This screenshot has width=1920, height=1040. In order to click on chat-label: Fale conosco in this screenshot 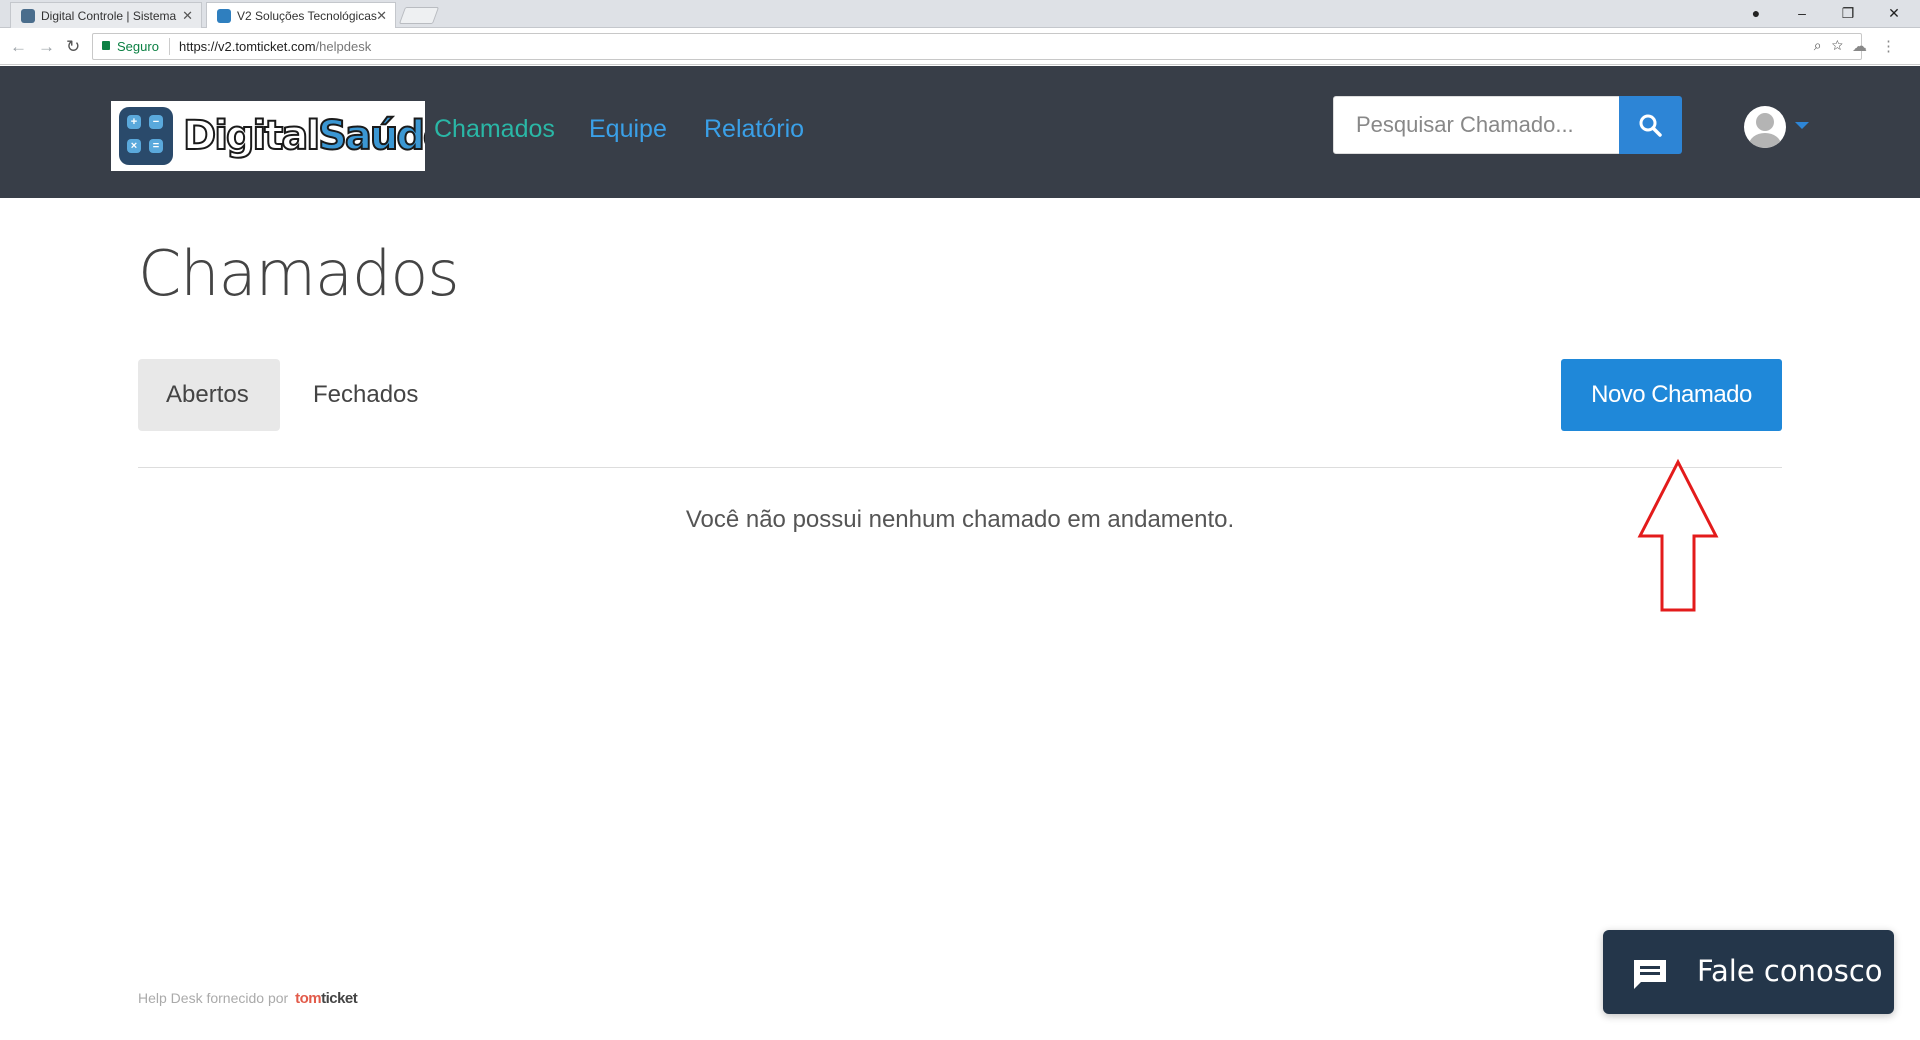, I will do `click(1790, 971)`.